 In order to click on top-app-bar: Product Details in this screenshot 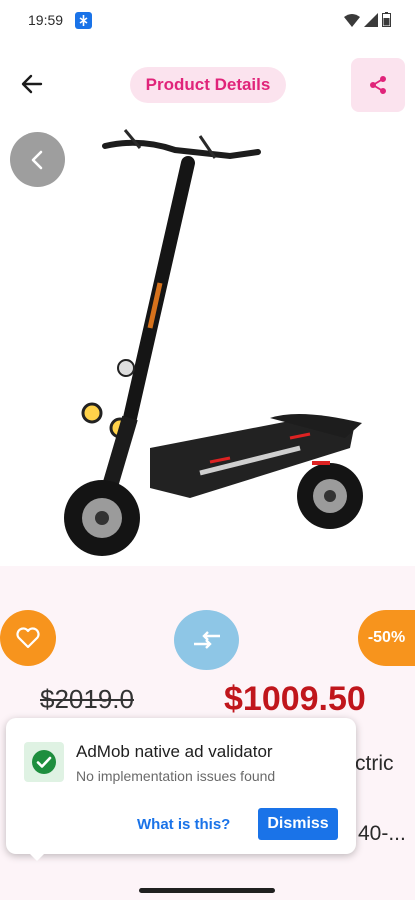, I will do `click(207, 79)`.